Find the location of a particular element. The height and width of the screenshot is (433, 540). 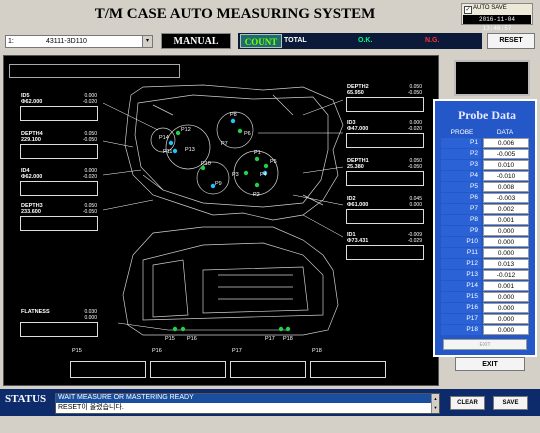

diagram-label-p8: P8 is located at coordinates (233, 115).